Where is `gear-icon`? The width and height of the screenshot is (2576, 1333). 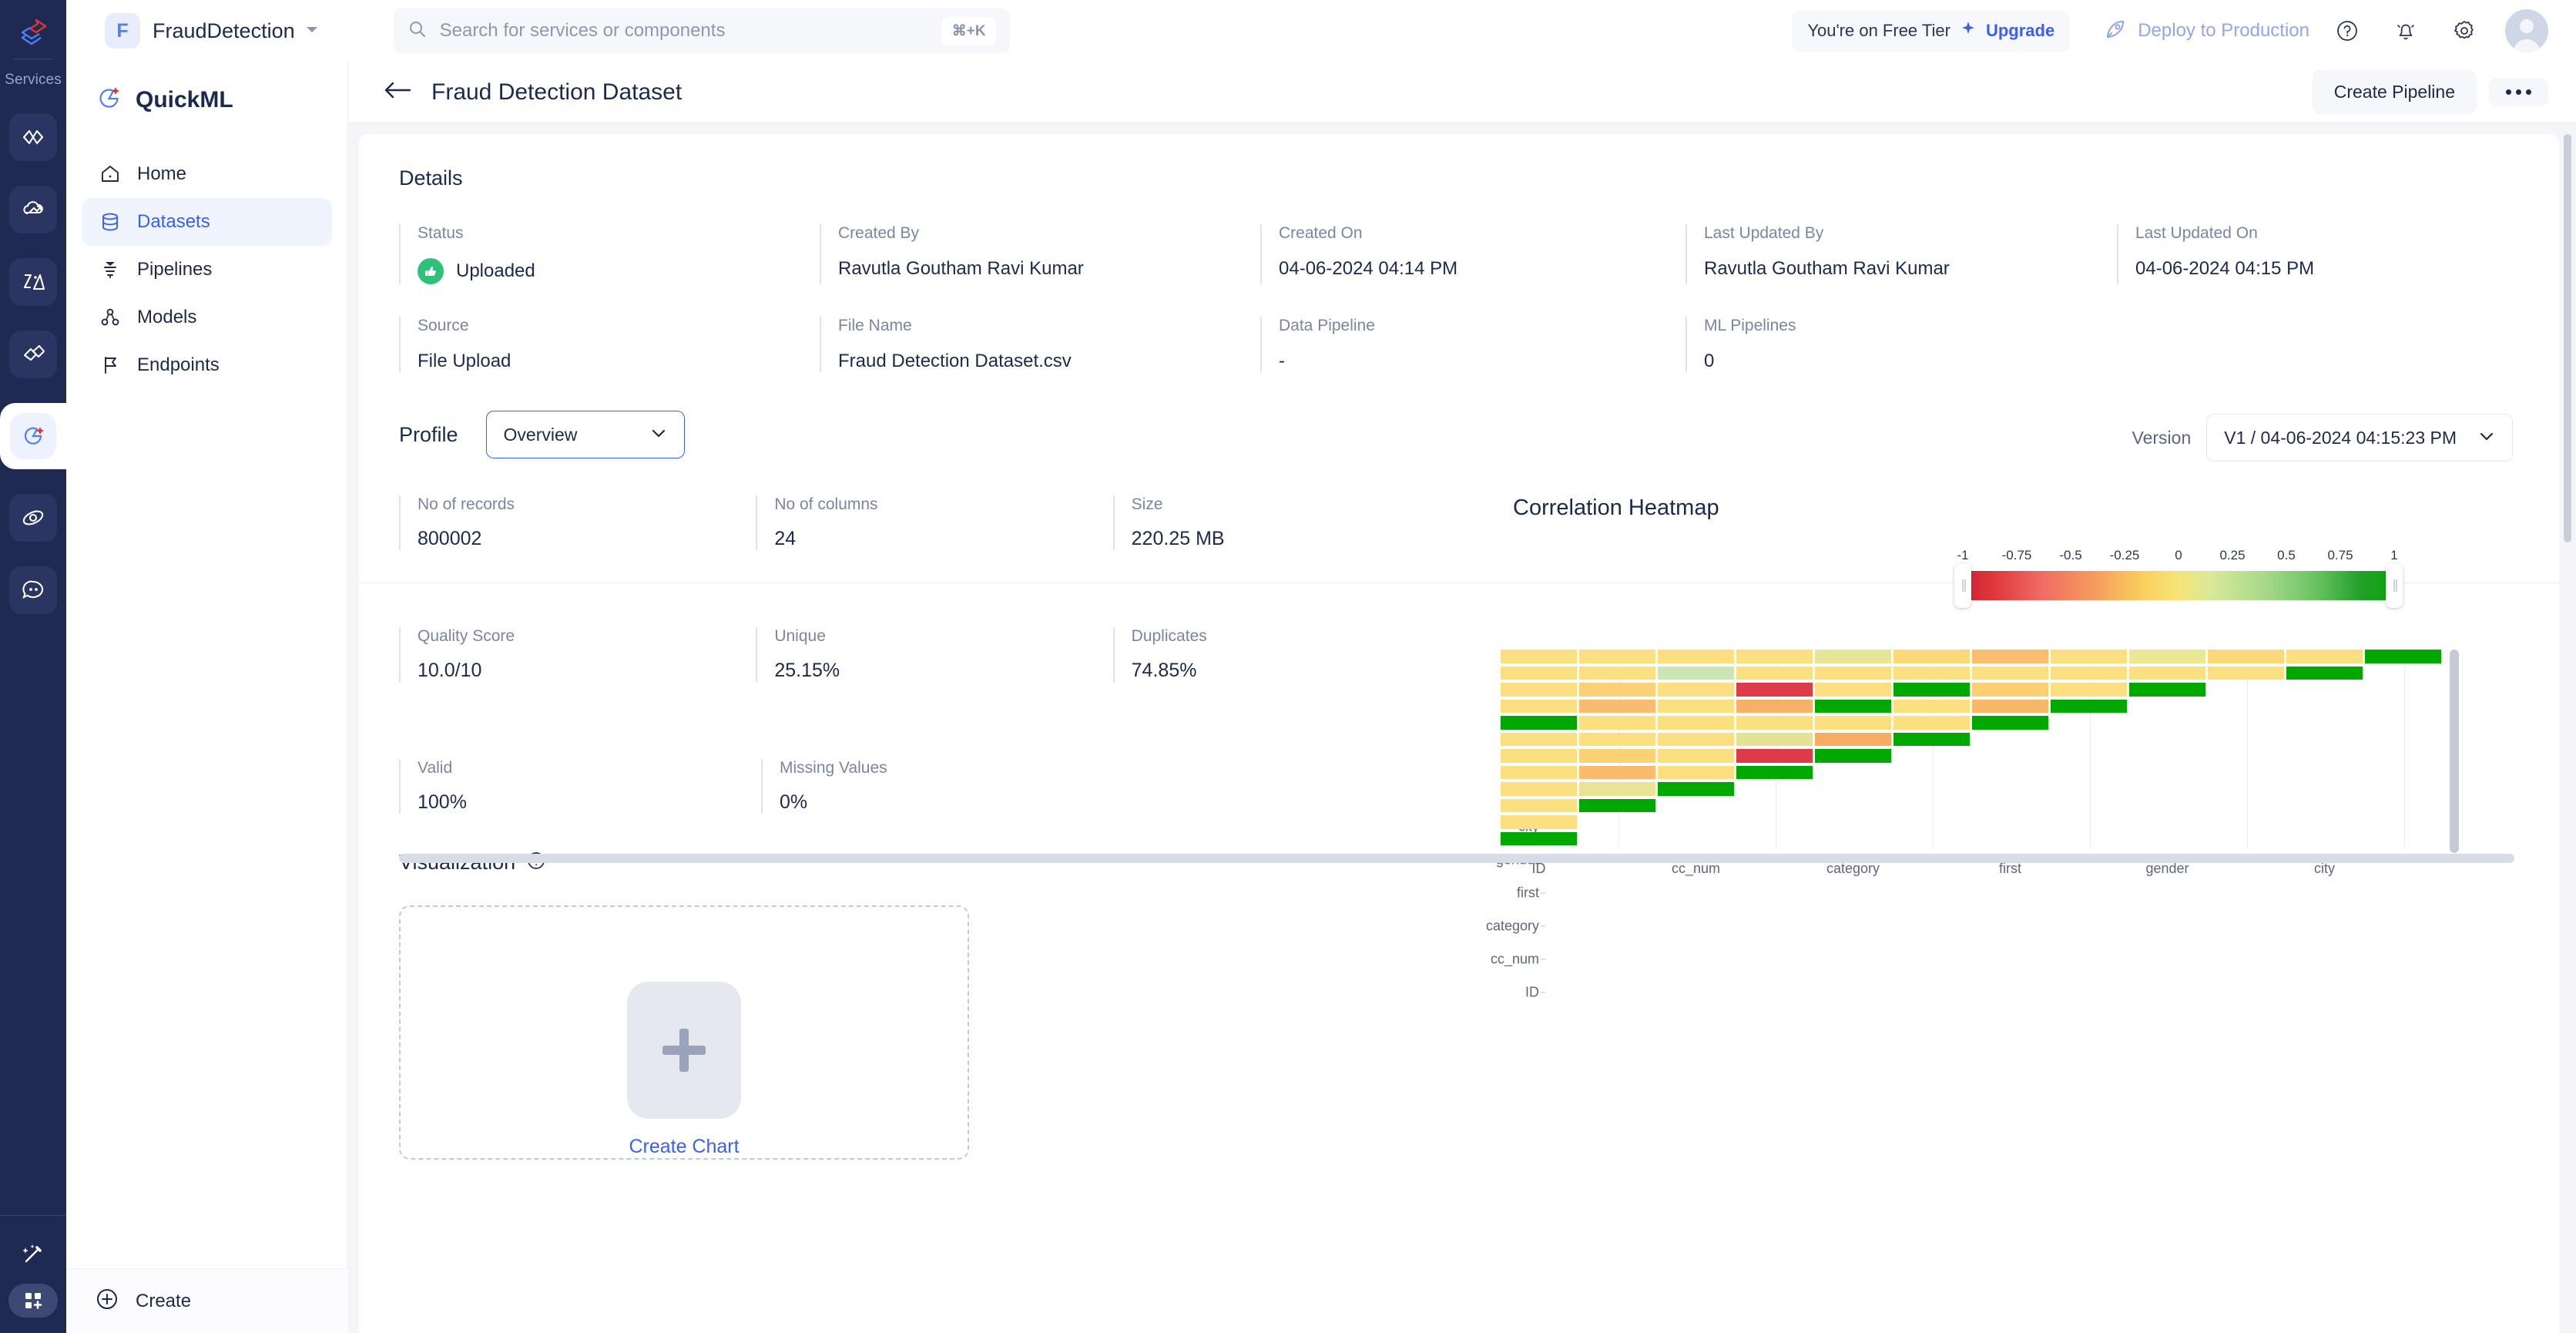
gear-icon is located at coordinates (2464, 31).